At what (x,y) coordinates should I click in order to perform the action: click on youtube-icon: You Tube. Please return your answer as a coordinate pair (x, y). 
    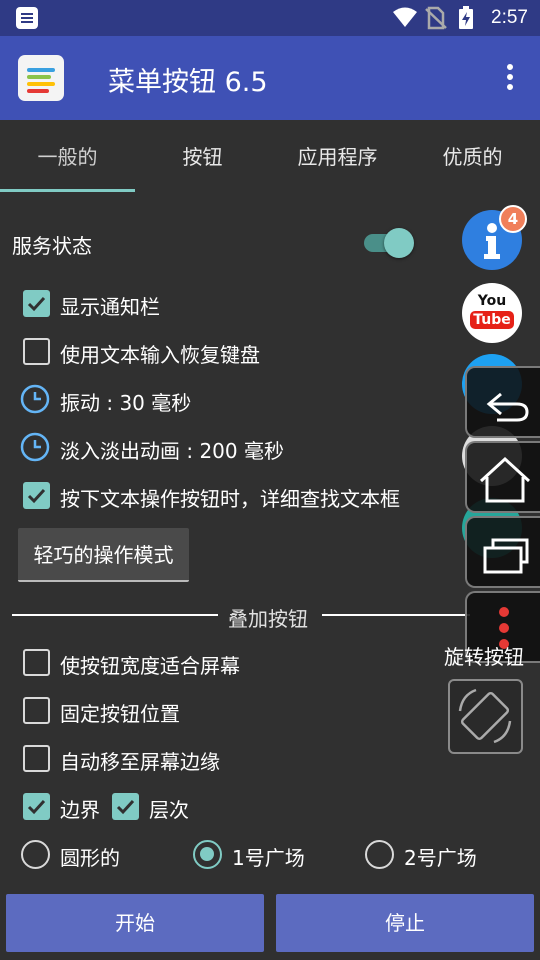
    Looking at the image, I should click on (492, 311).